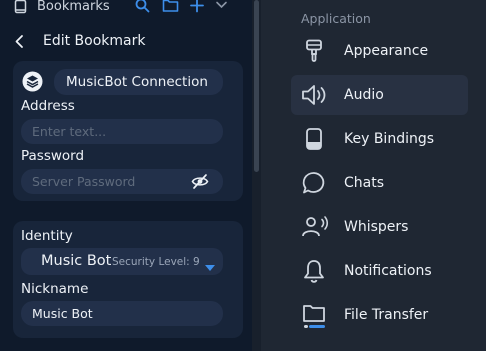 This screenshot has height=351, width=486. What do you see at coordinates (389, 139) in the screenshot?
I see `settings-item-label: Key Bindings` at bounding box center [389, 139].